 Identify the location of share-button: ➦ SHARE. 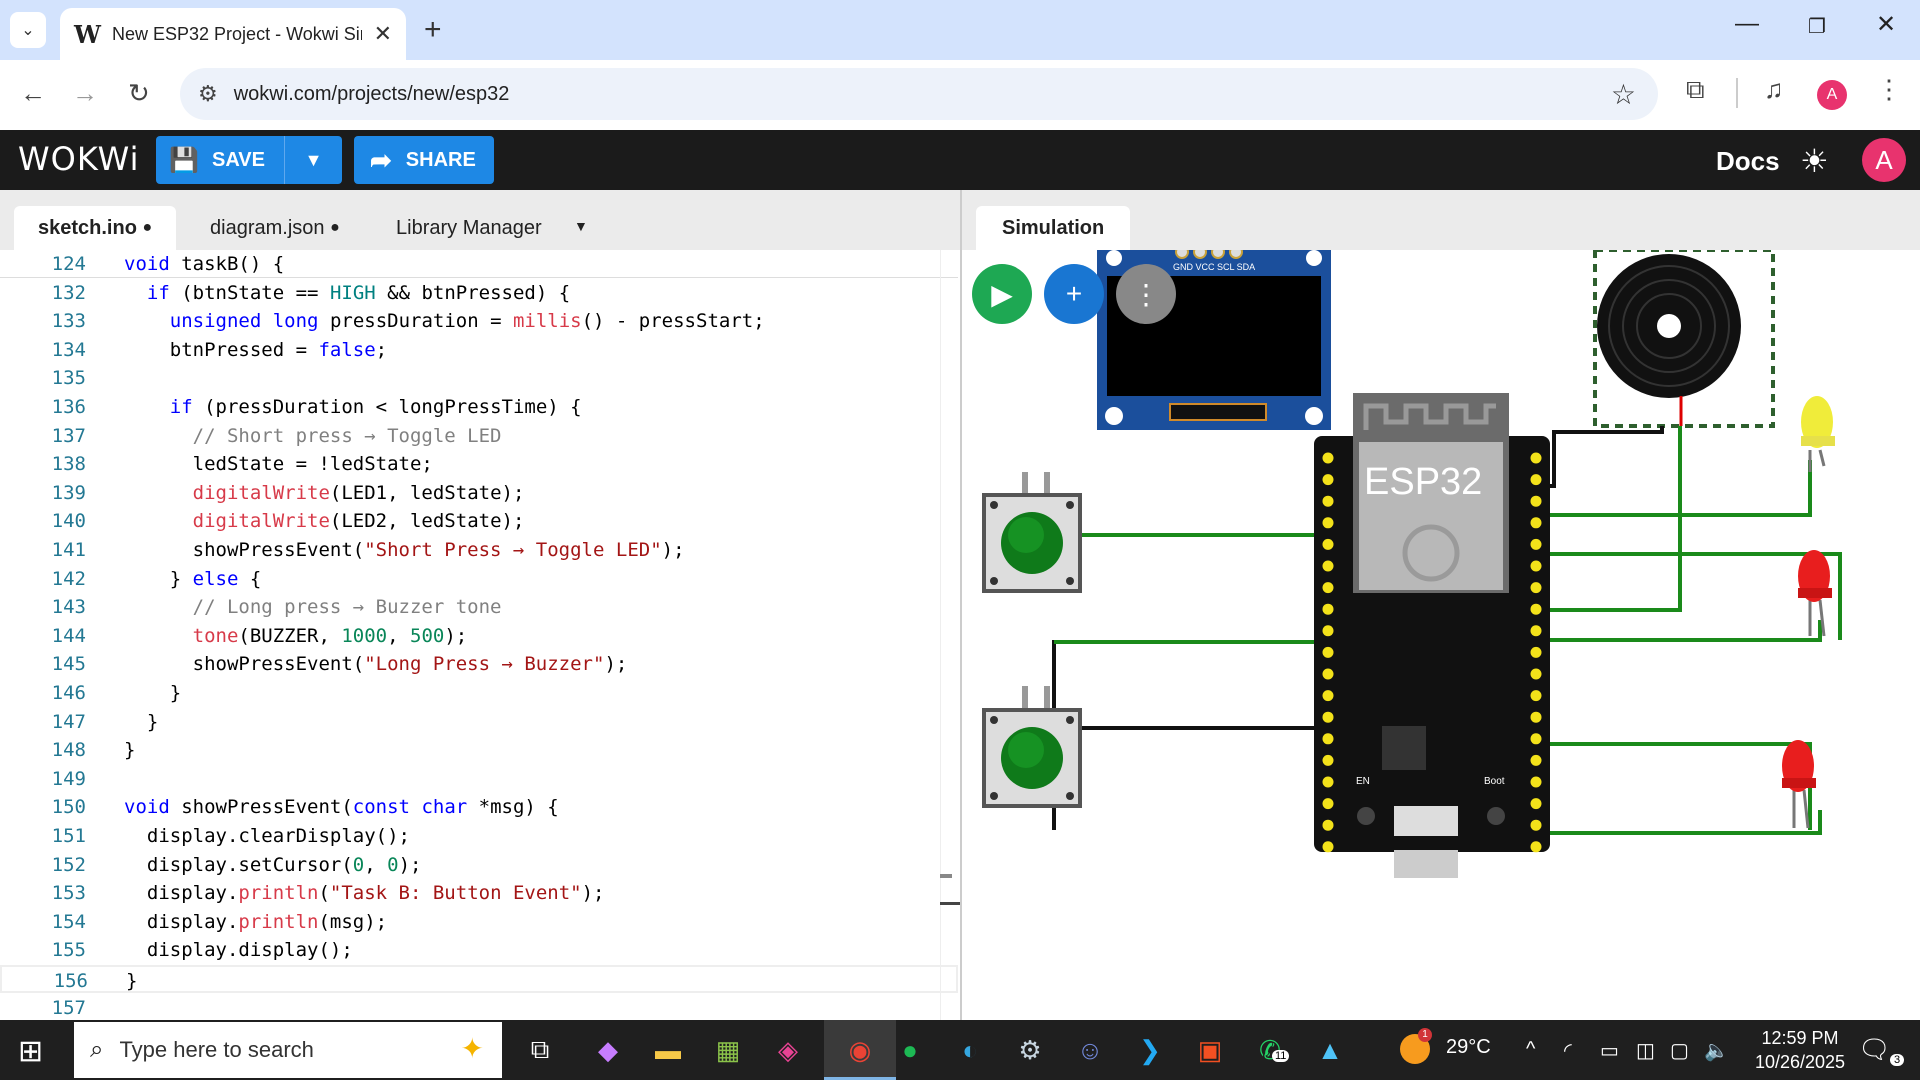
(424, 160).